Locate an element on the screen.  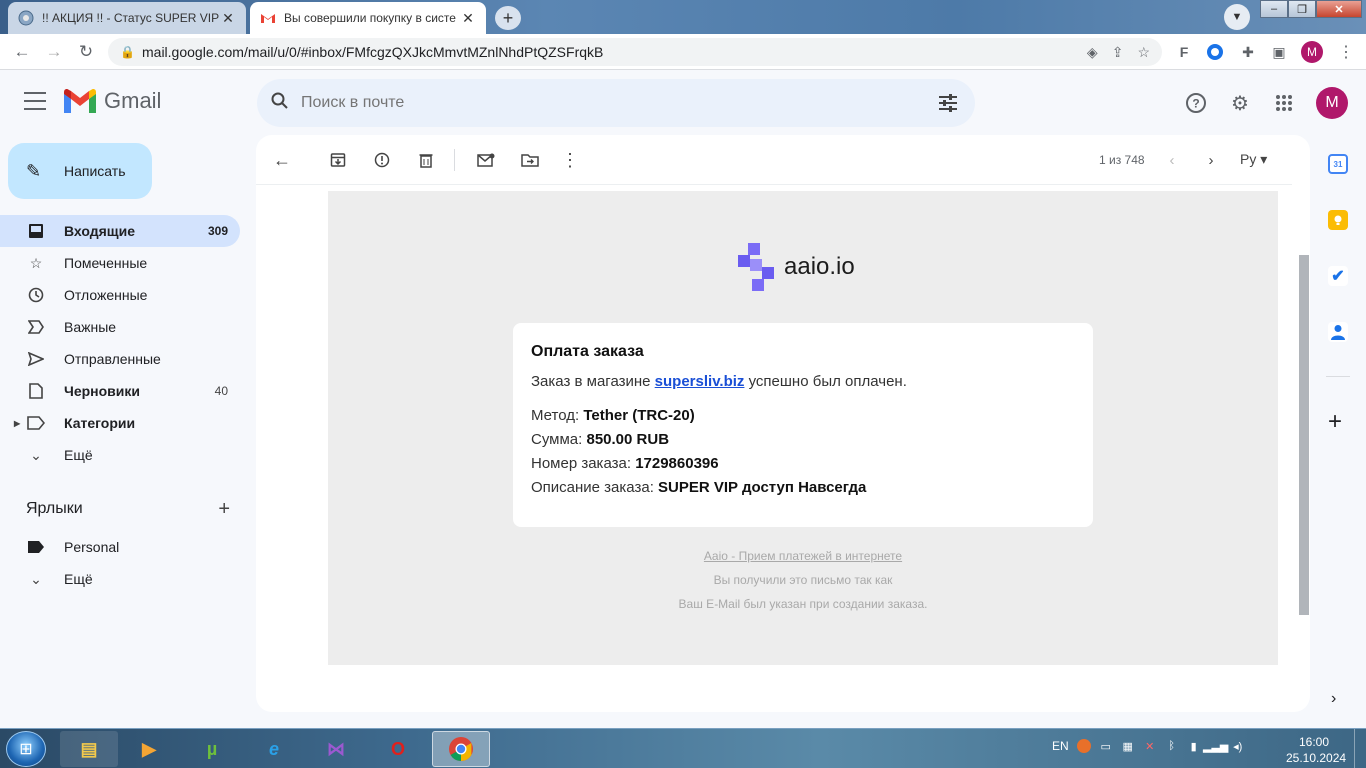
utorrent-icon: µ is located at coordinates (212, 749).